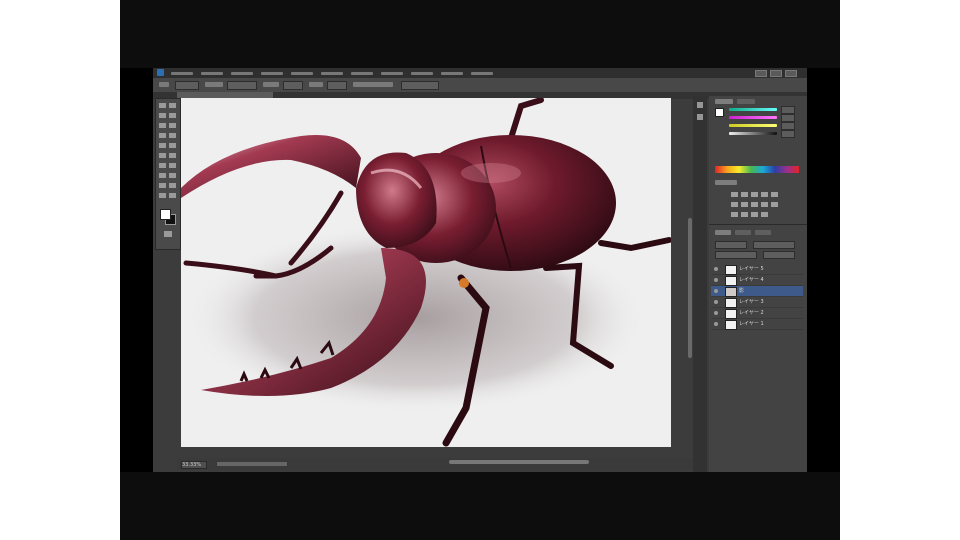 This screenshot has width=960, height=540. Describe the element at coordinates (734, 194) in the screenshot. I see `brightness-icon` at that location.